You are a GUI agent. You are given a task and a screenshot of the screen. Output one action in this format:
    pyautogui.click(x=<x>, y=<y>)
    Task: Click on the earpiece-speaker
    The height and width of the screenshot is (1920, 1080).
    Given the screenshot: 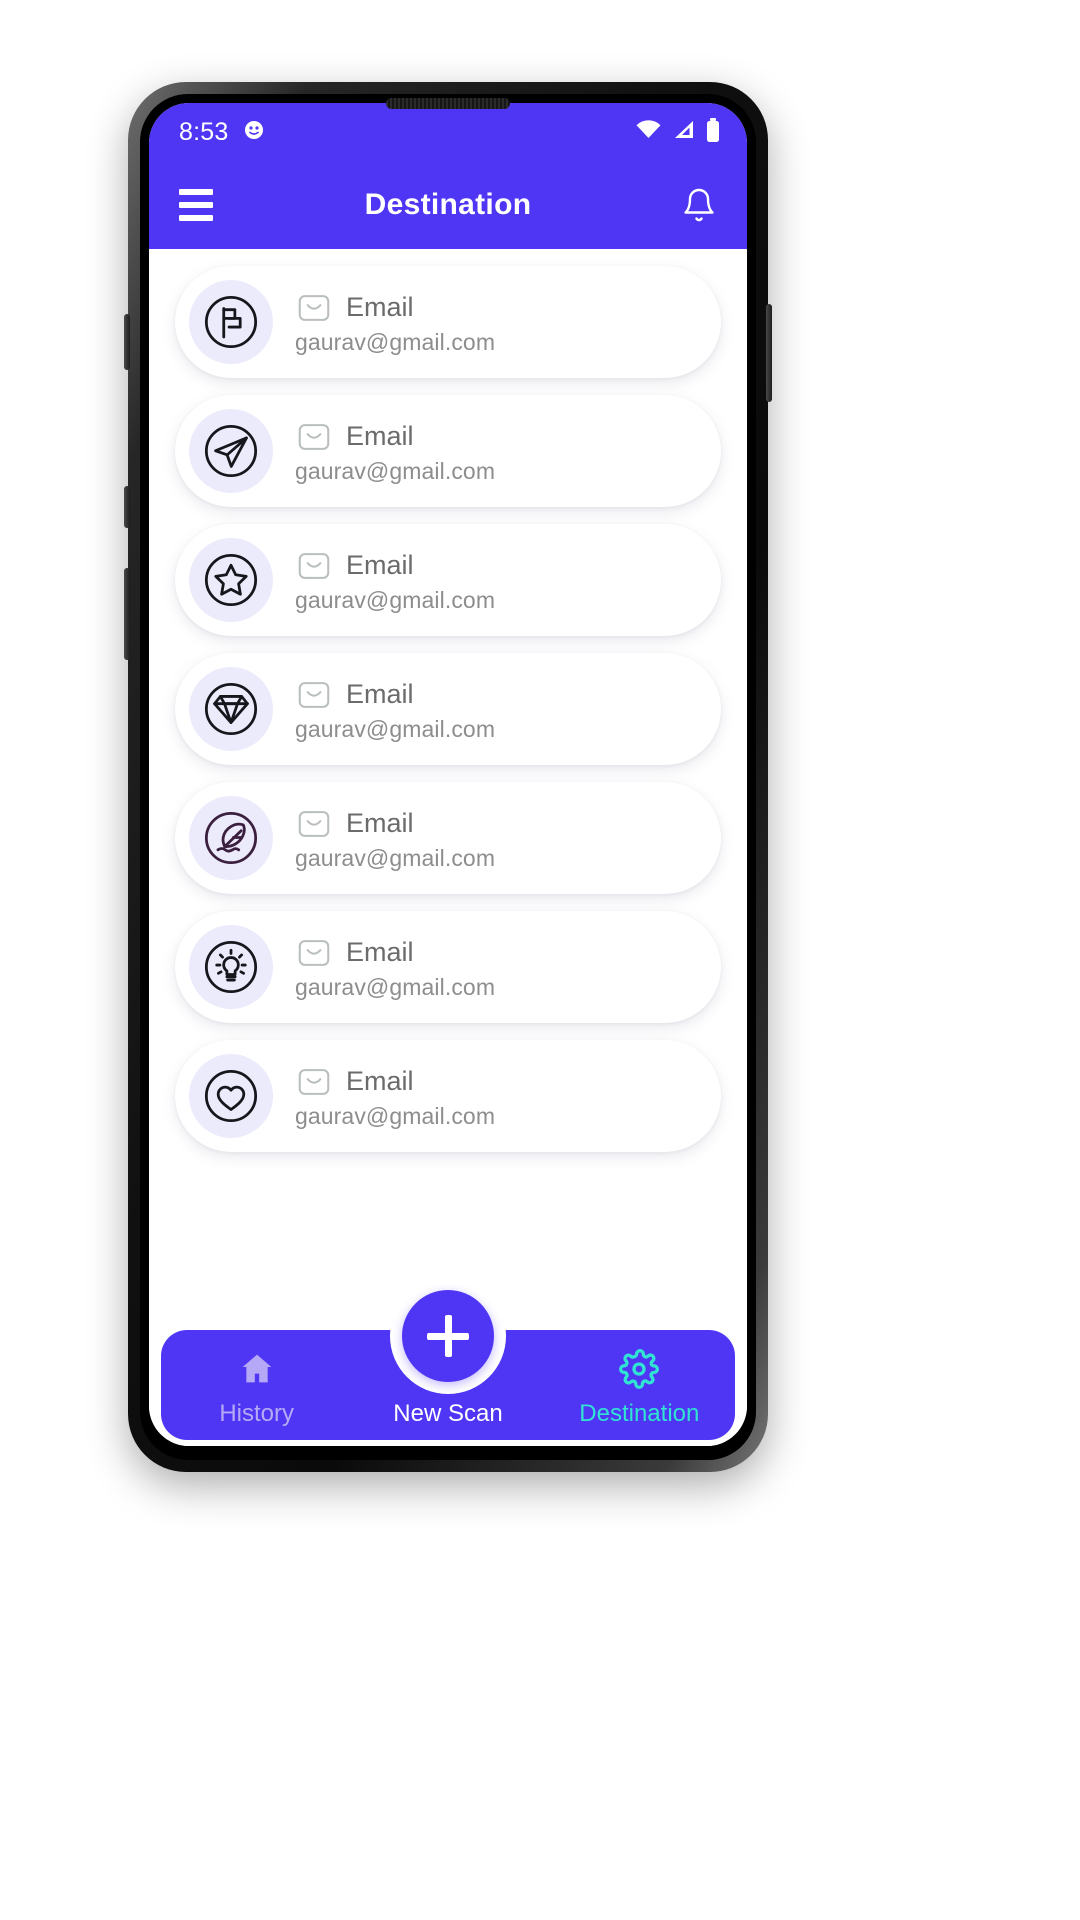 What is the action you would take?
    pyautogui.click(x=448, y=103)
    